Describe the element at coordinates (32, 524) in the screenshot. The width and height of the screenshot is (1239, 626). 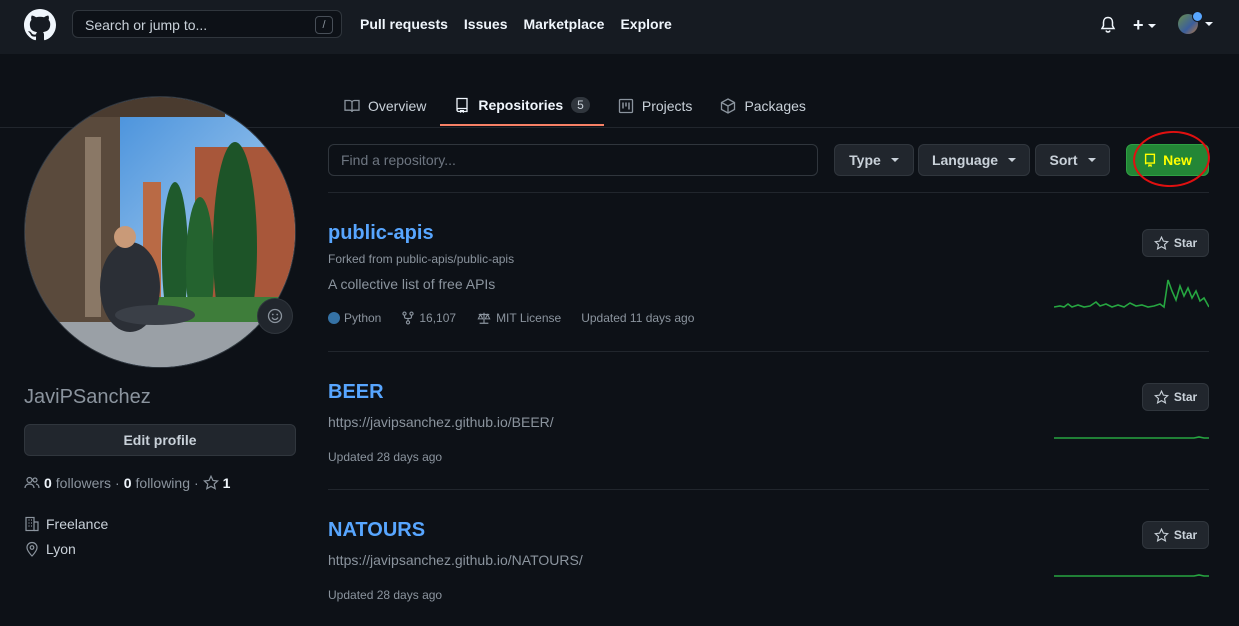
I see `building-icon` at that location.